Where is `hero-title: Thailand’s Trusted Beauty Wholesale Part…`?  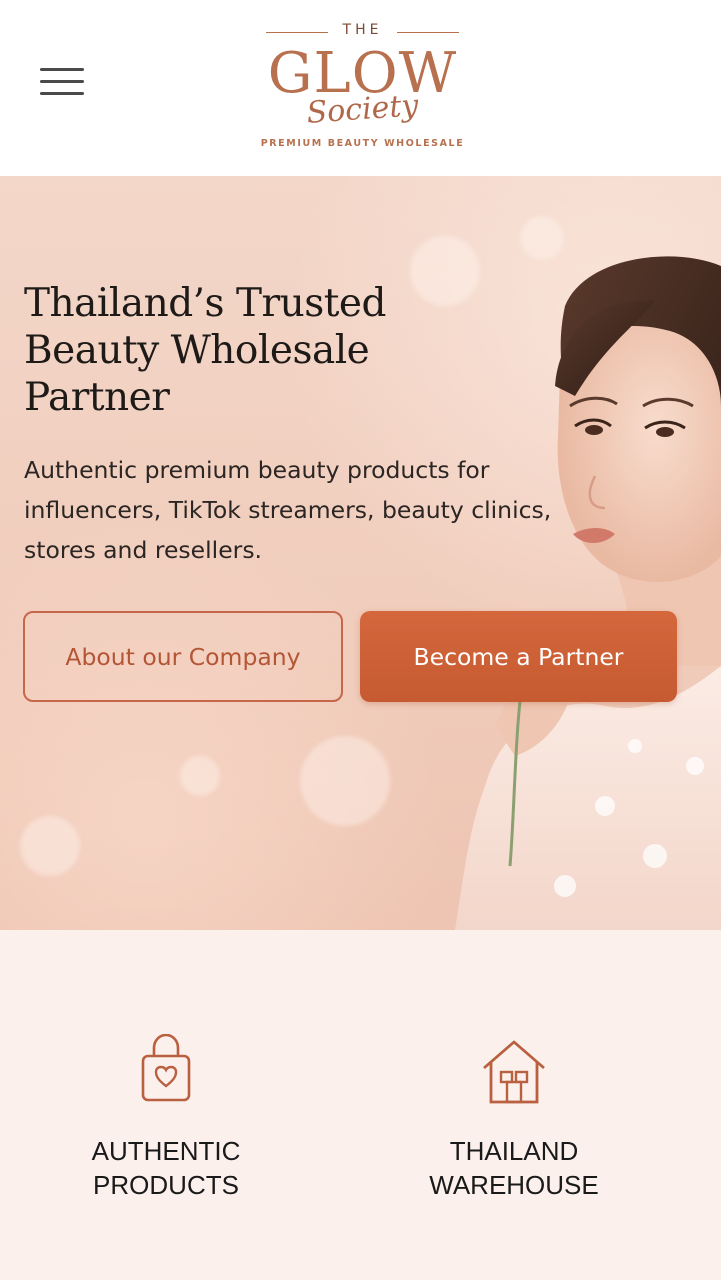
hero-title: Thailand’s Trusted Beauty Wholesale Part… is located at coordinates (205, 350).